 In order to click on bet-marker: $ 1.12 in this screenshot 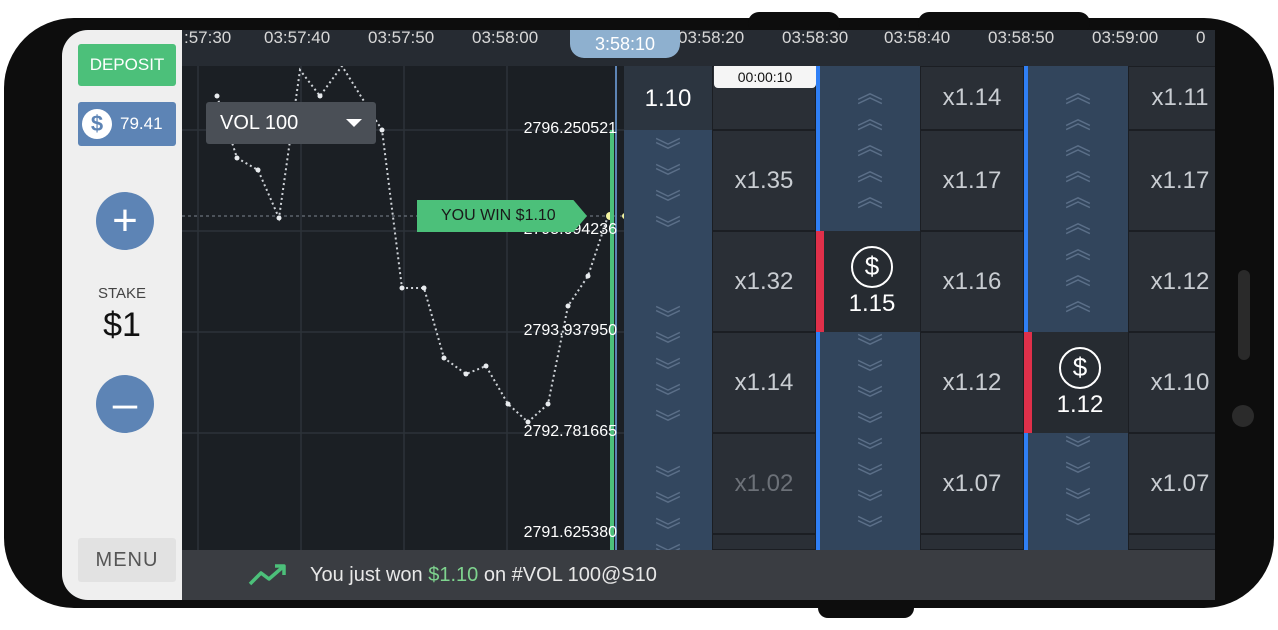, I will do `click(1080, 382)`.